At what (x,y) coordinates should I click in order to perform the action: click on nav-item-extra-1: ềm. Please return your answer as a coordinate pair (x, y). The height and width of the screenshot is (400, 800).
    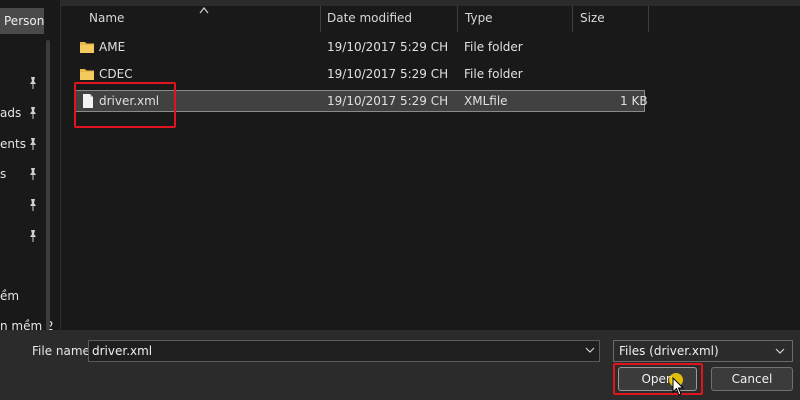
    Looking at the image, I should click on (9, 296).